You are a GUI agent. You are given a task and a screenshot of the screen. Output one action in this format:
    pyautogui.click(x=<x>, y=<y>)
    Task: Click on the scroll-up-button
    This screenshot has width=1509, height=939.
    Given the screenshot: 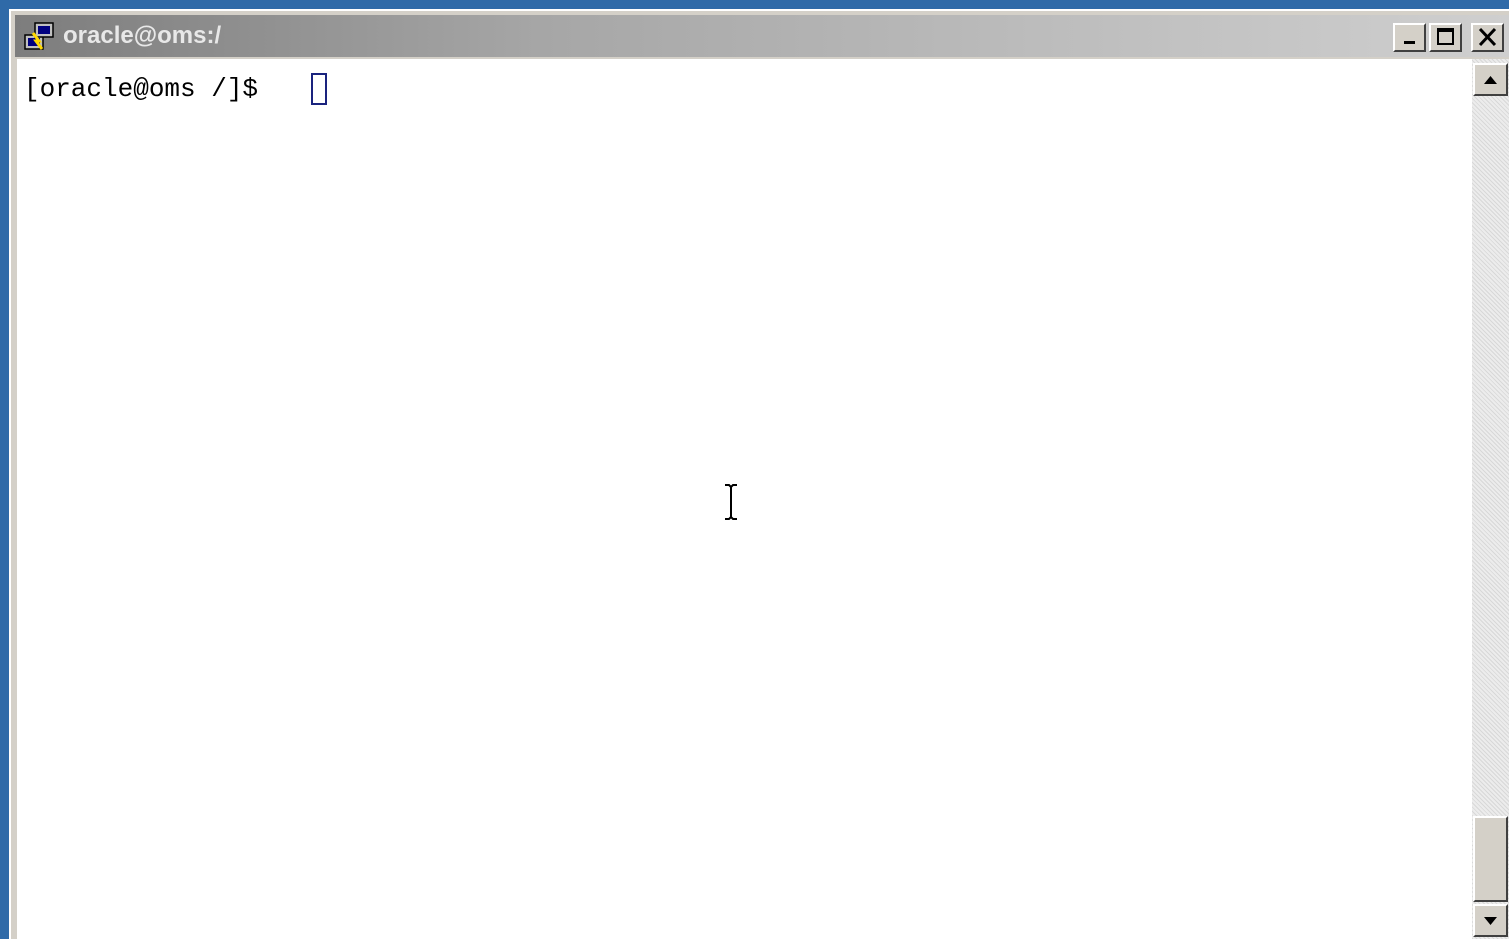 What is the action you would take?
    pyautogui.click(x=1490, y=79)
    